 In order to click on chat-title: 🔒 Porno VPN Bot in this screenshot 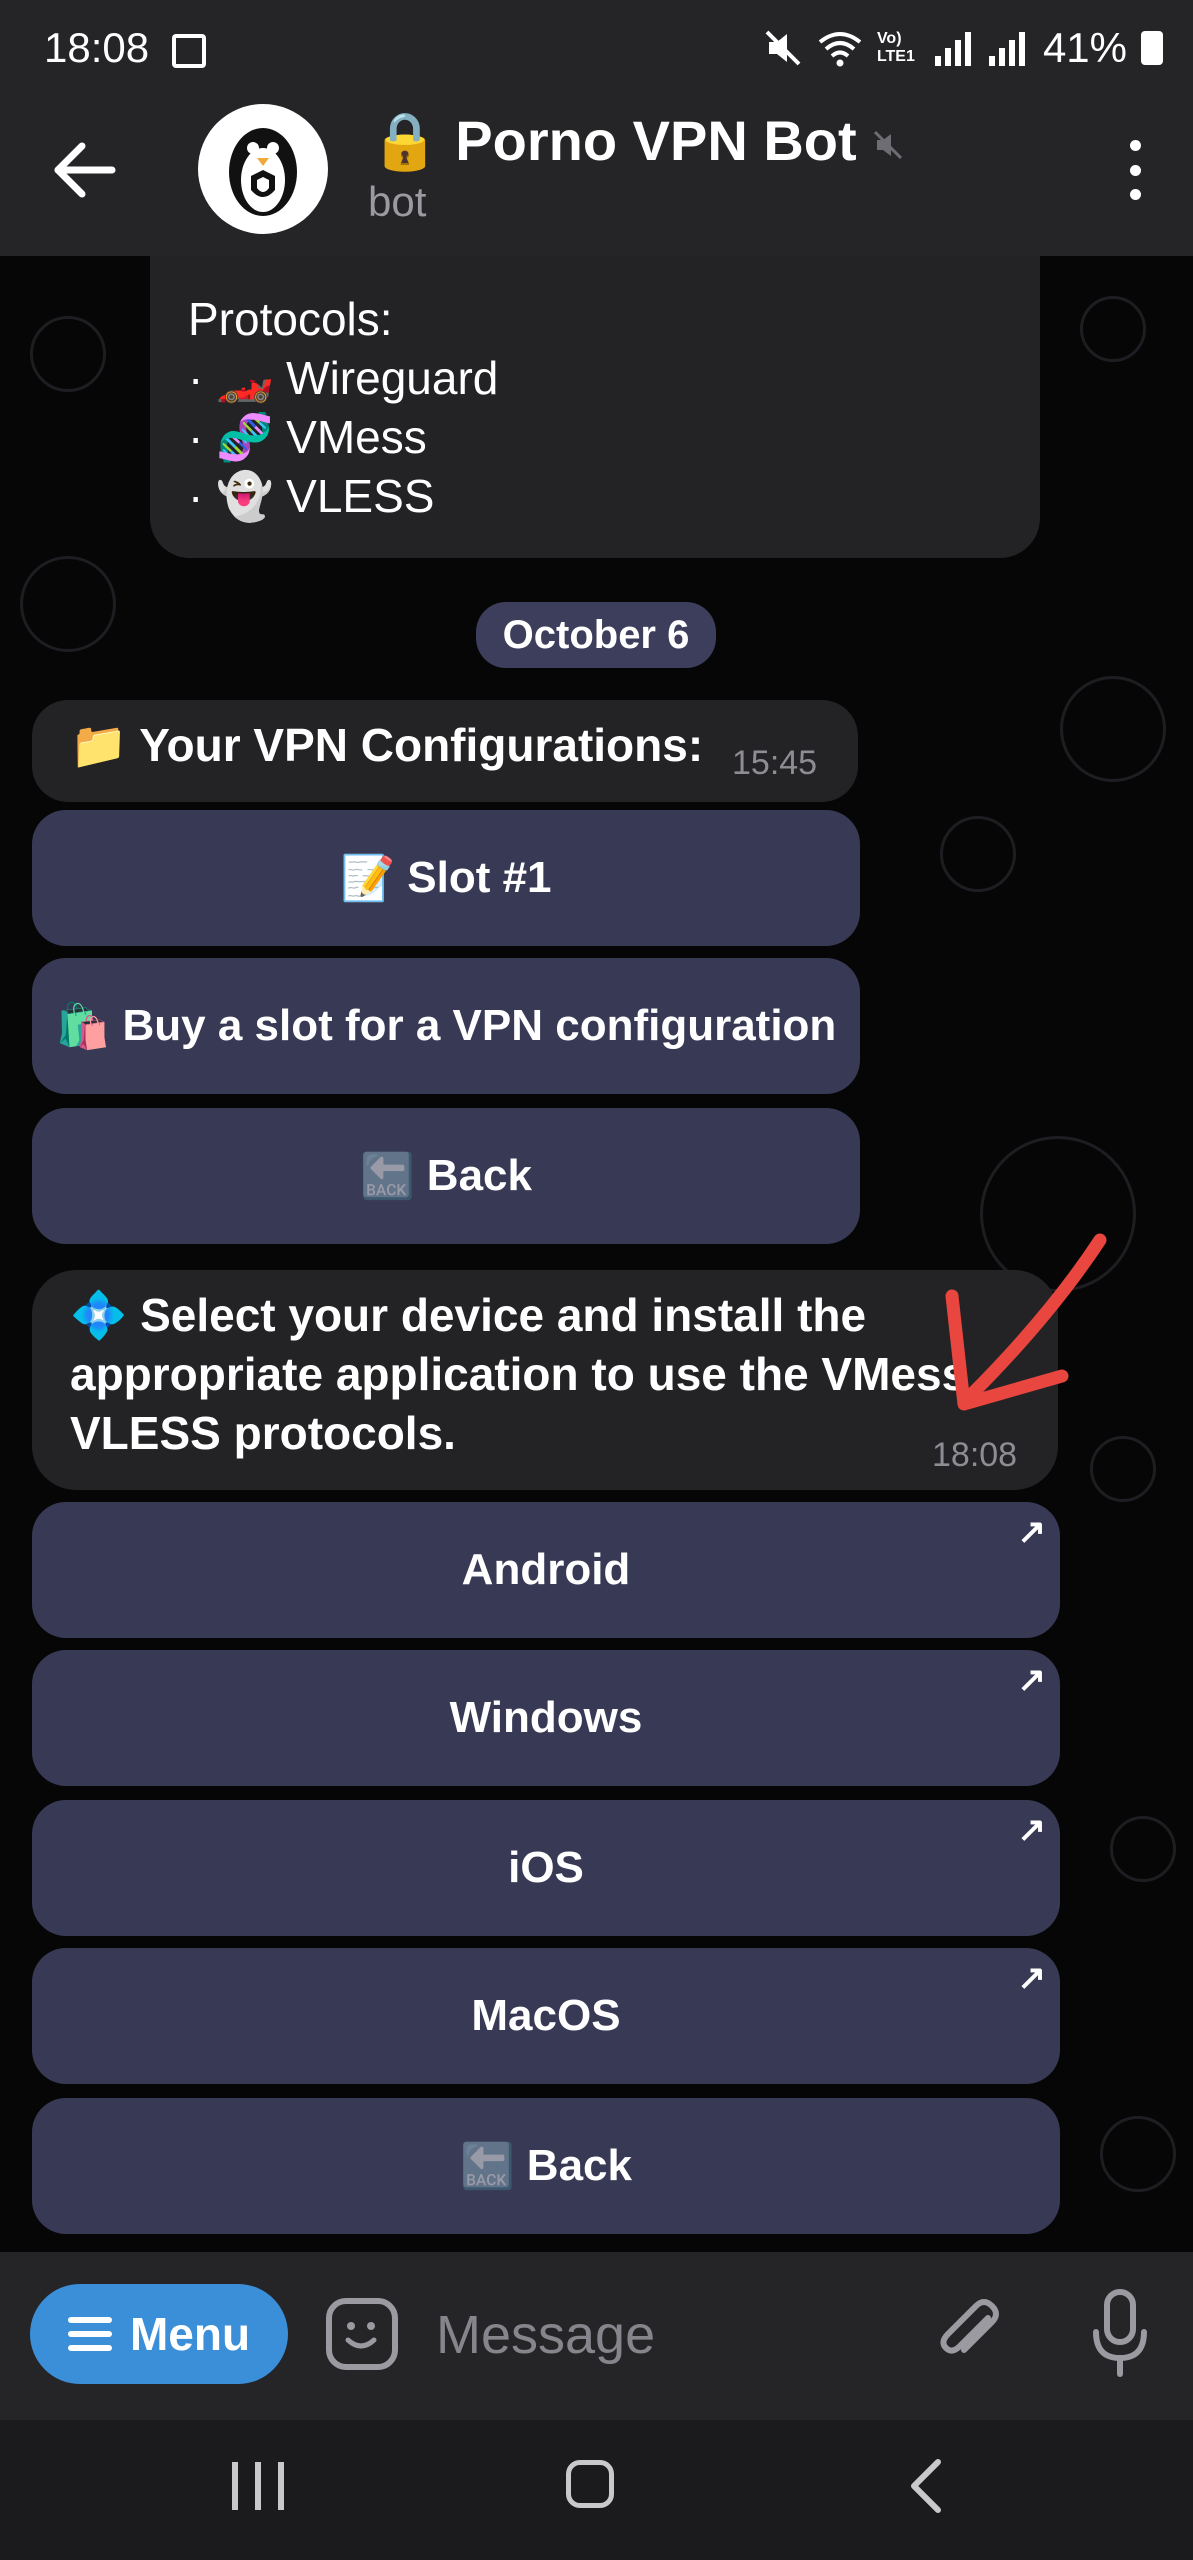, I will do `click(637, 141)`.